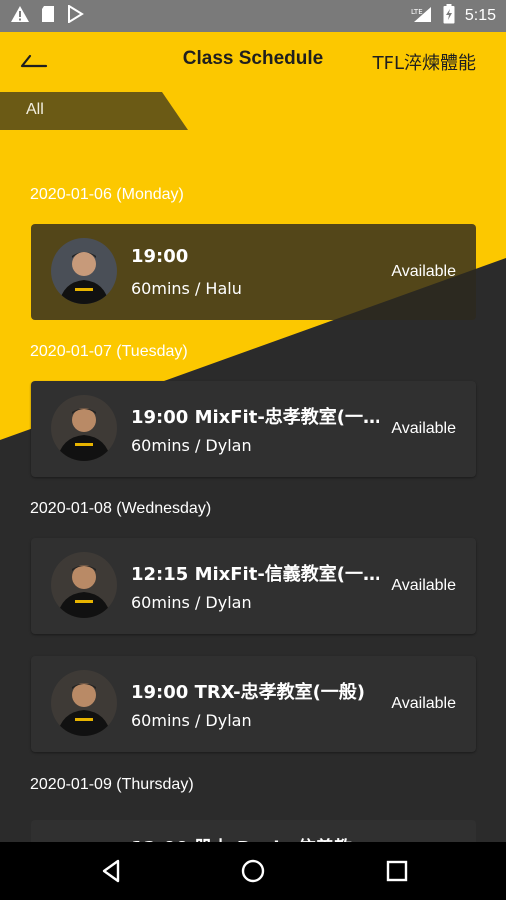  What do you see at coordinates (449, 16) in the screenshot?
I see `battery-icon` at bounding box center [449, 16].